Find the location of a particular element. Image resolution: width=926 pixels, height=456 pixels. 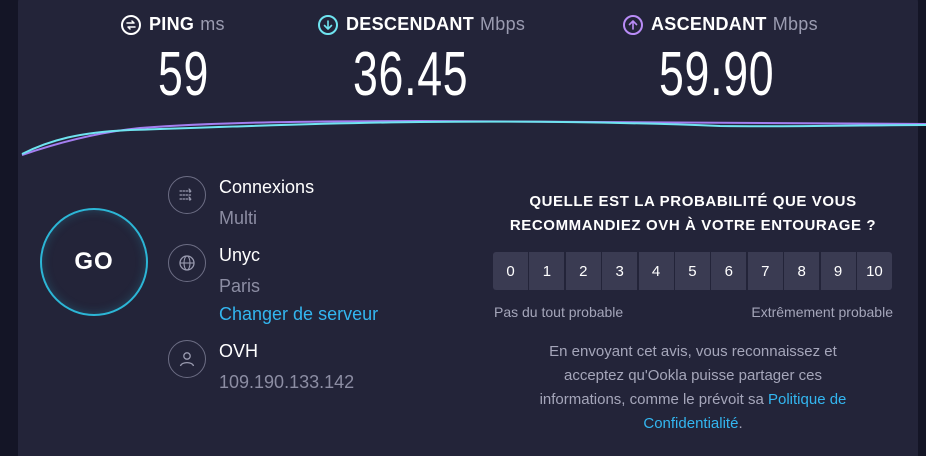

speed-graph is located at coordinates (473, 137).